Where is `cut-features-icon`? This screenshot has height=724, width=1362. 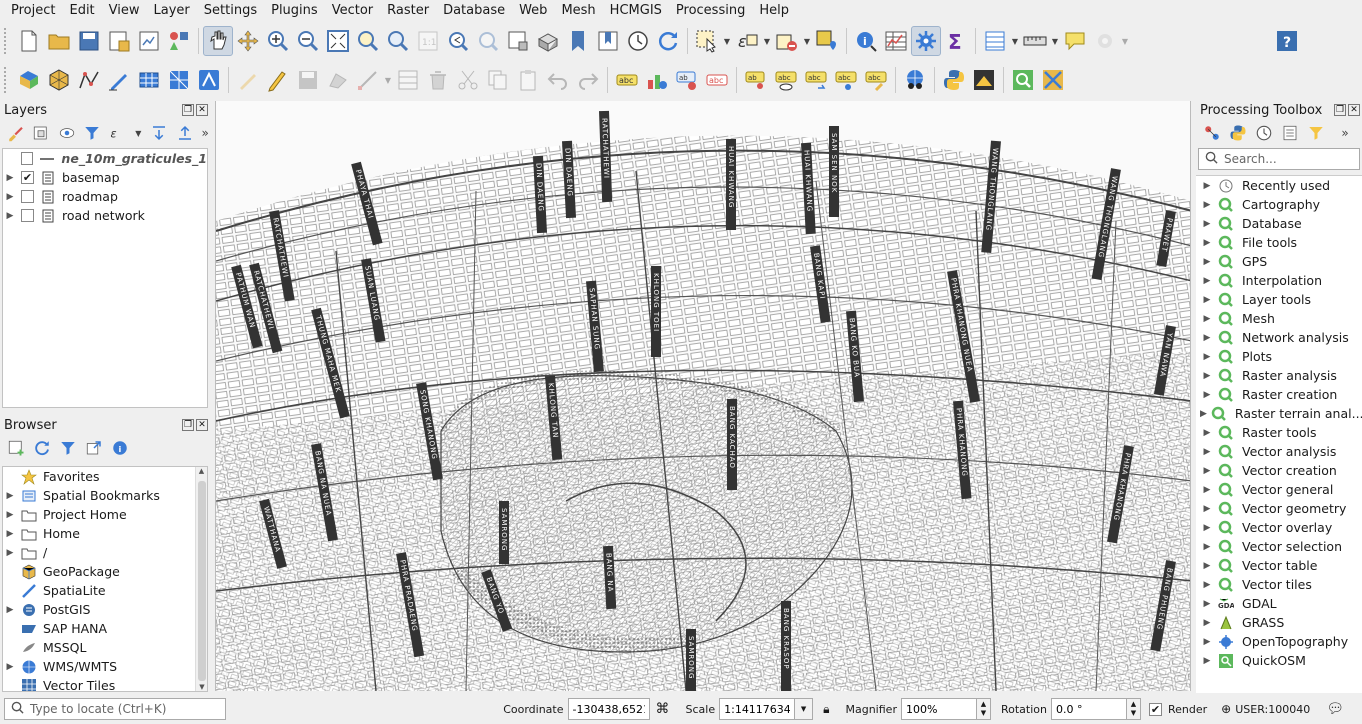
cut-features-icon is located at coordinates (468, 80).